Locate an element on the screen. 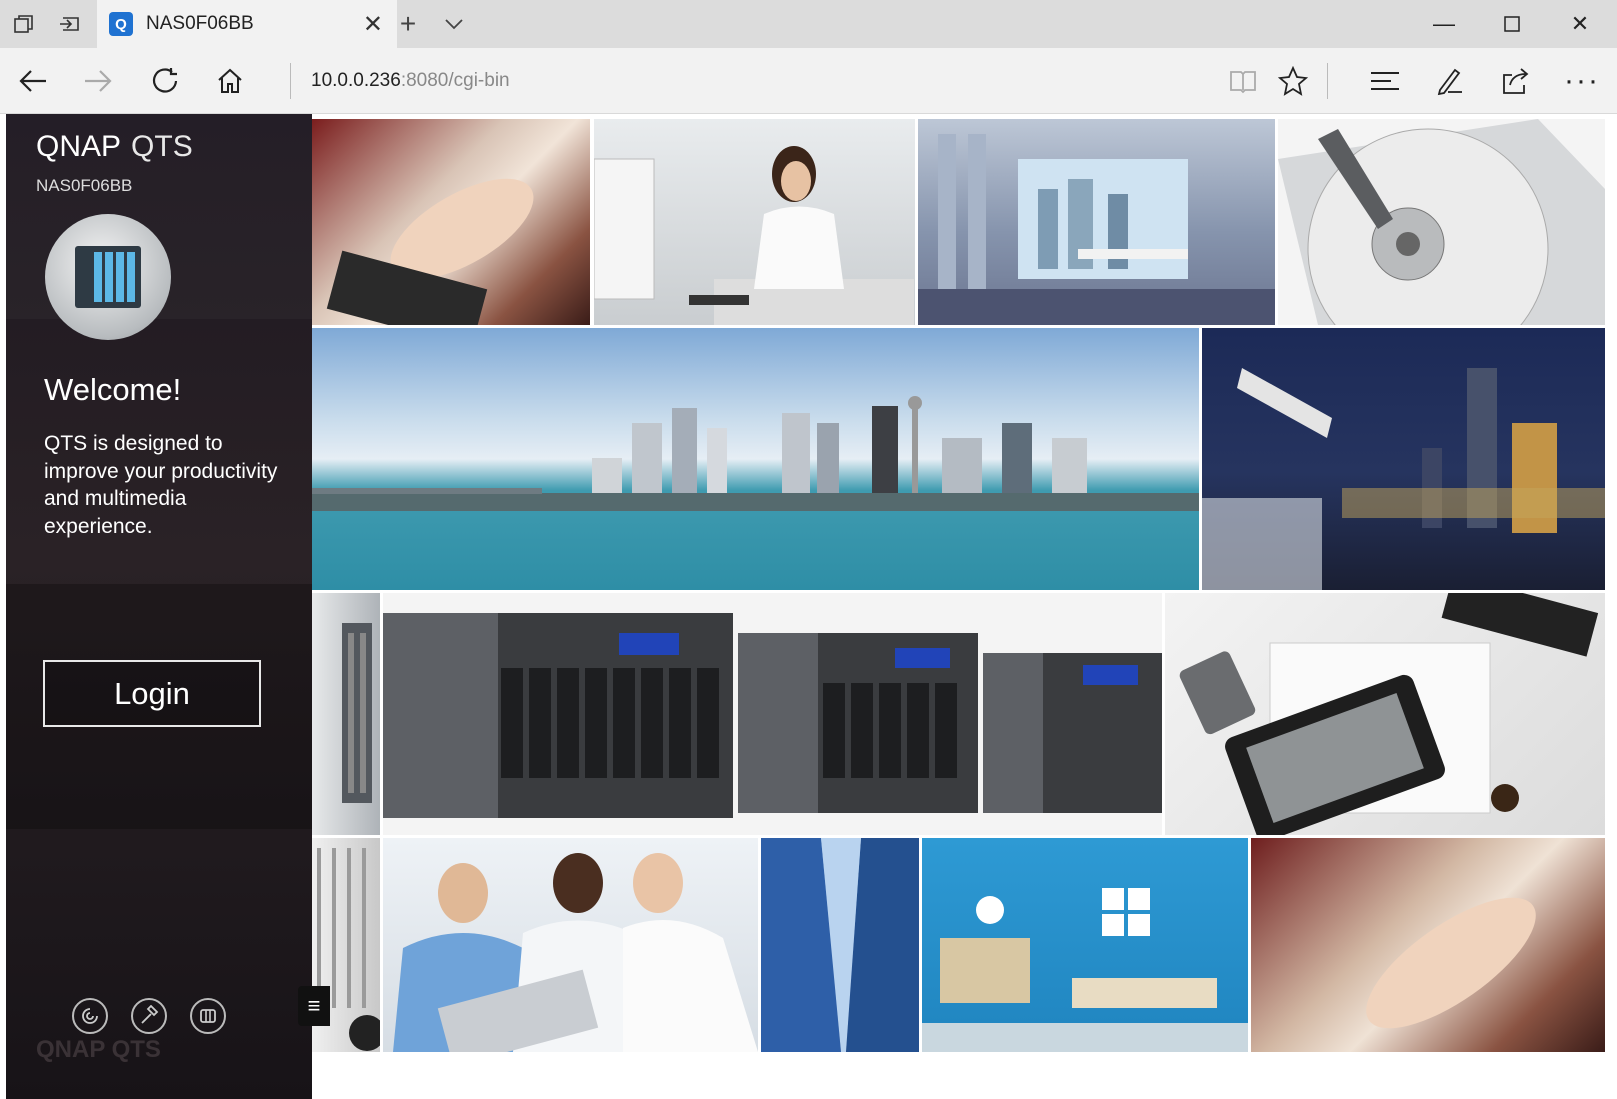 The height and width of the screenshot is (1099, 1617). share-icon is located at coordinates (1515, 81).